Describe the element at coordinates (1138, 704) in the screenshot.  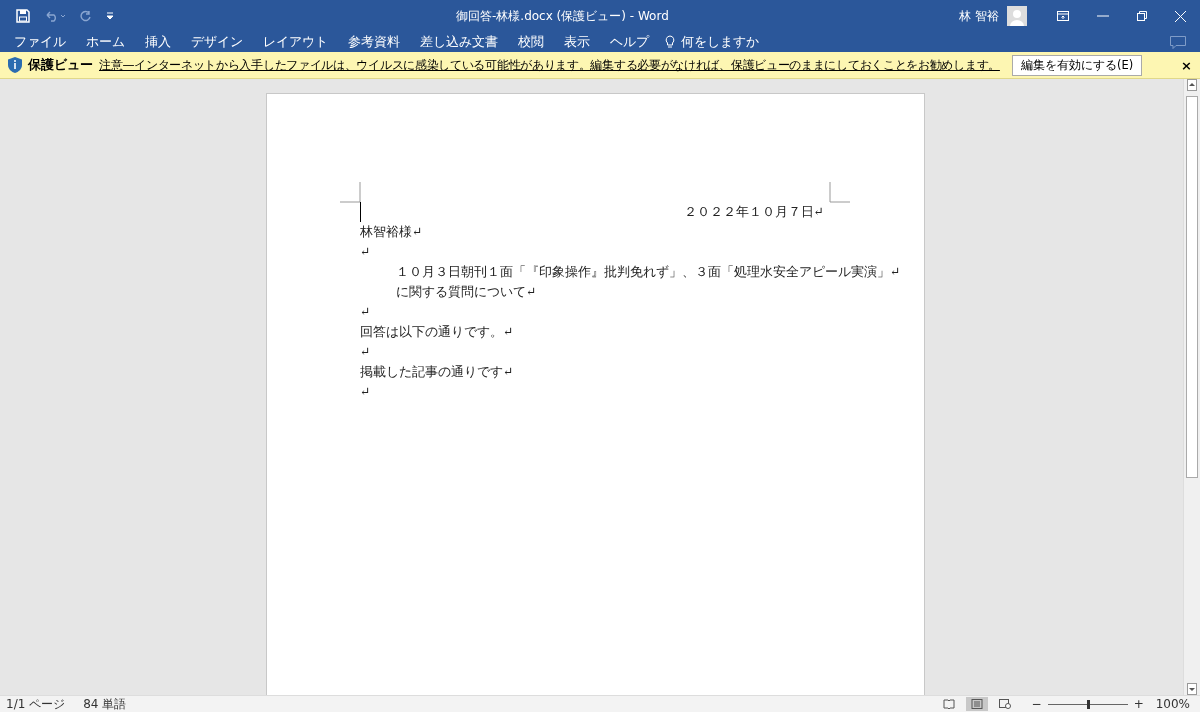
I see `zoom-in-button: +` at that location.